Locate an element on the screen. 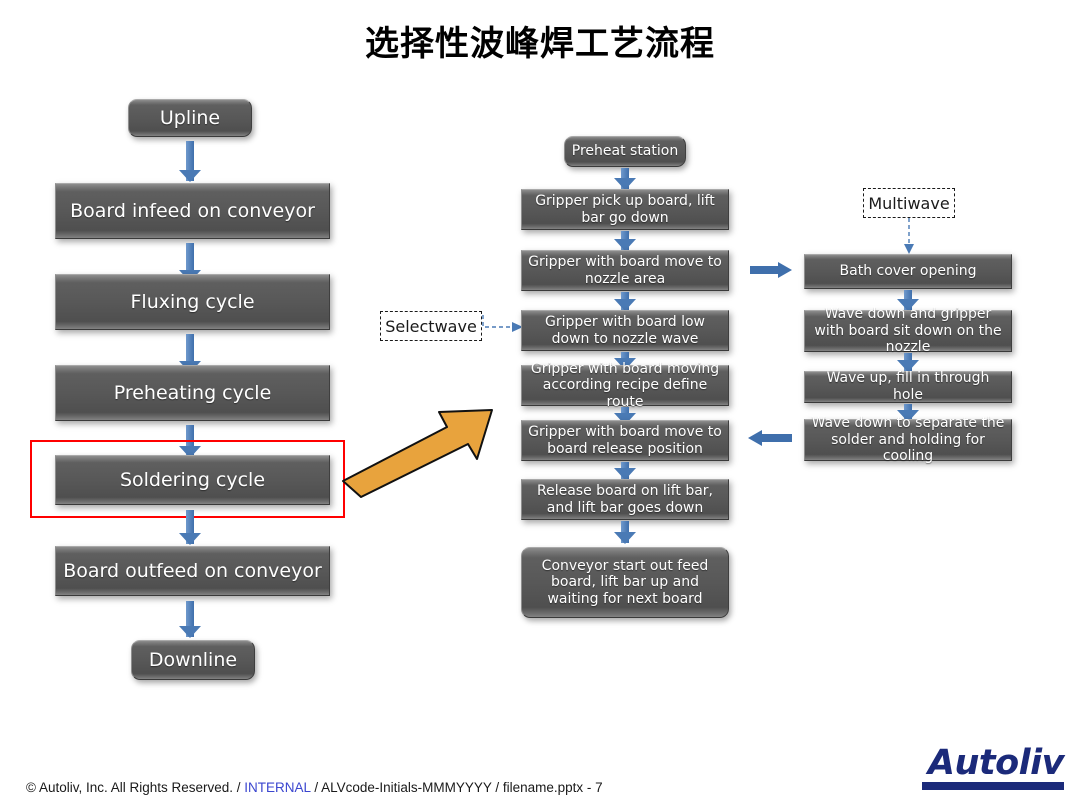  left-step-preheating-cycle: Preheating cycle is located at coordinates (192, 393).